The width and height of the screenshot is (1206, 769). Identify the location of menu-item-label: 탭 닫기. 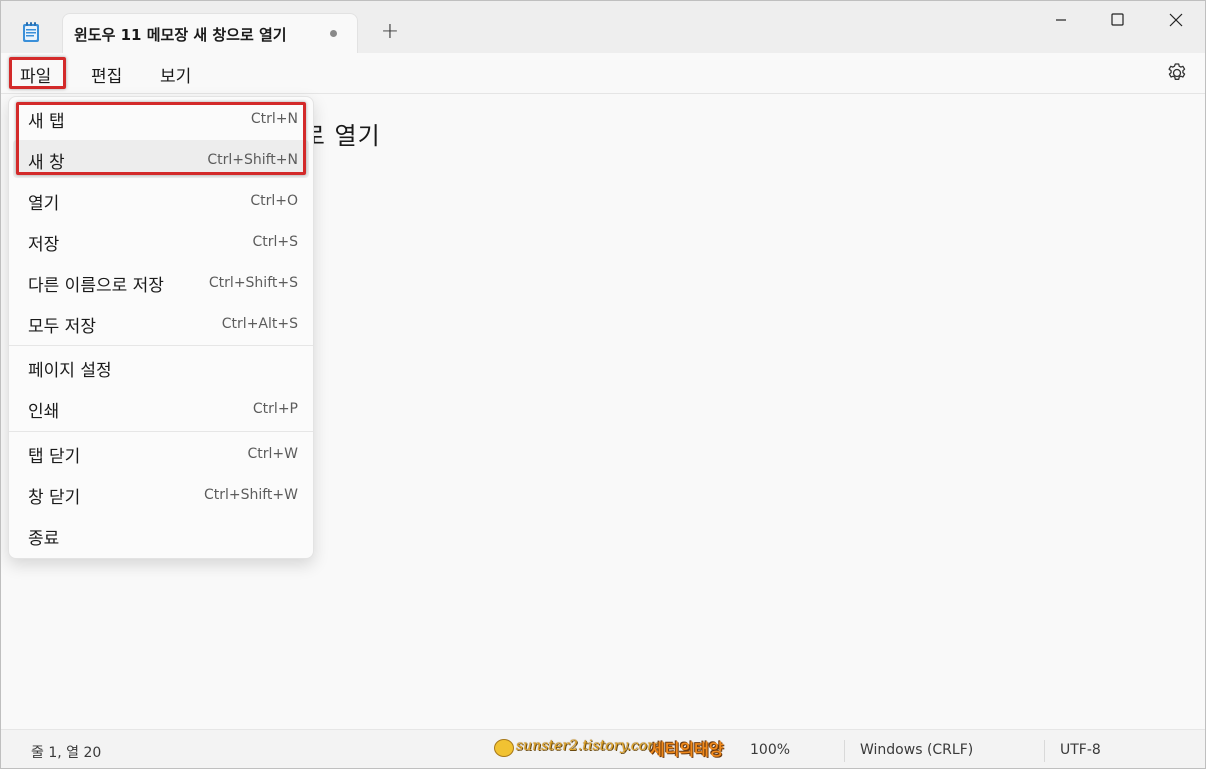
(54, 457).